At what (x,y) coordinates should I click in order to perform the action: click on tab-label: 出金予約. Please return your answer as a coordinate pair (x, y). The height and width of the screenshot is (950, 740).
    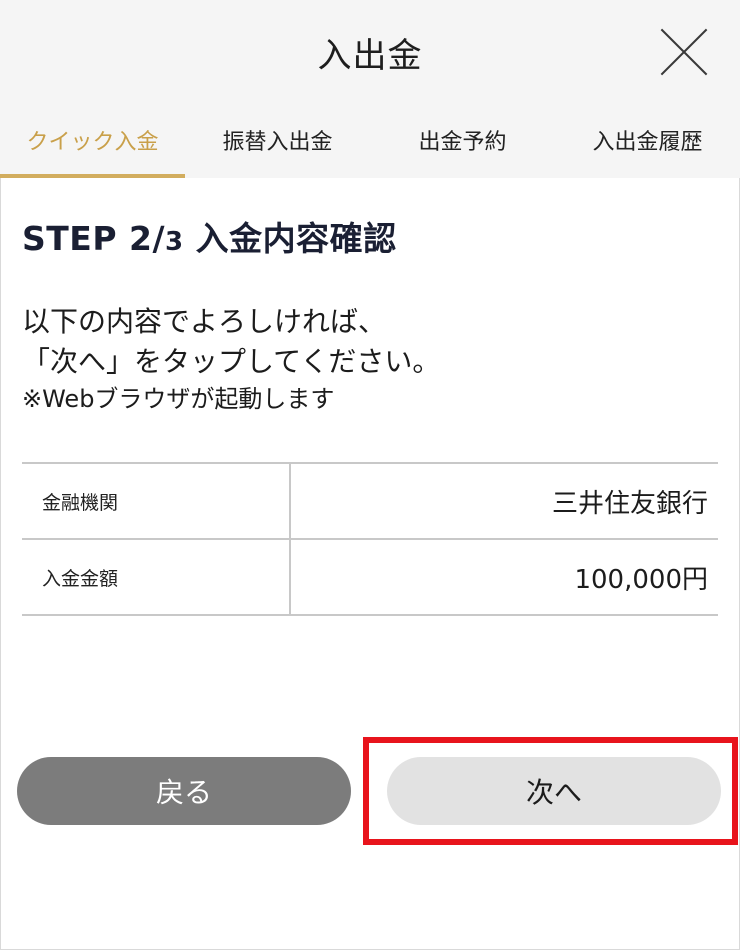
    Looking at the image, I should click on (462, 142).